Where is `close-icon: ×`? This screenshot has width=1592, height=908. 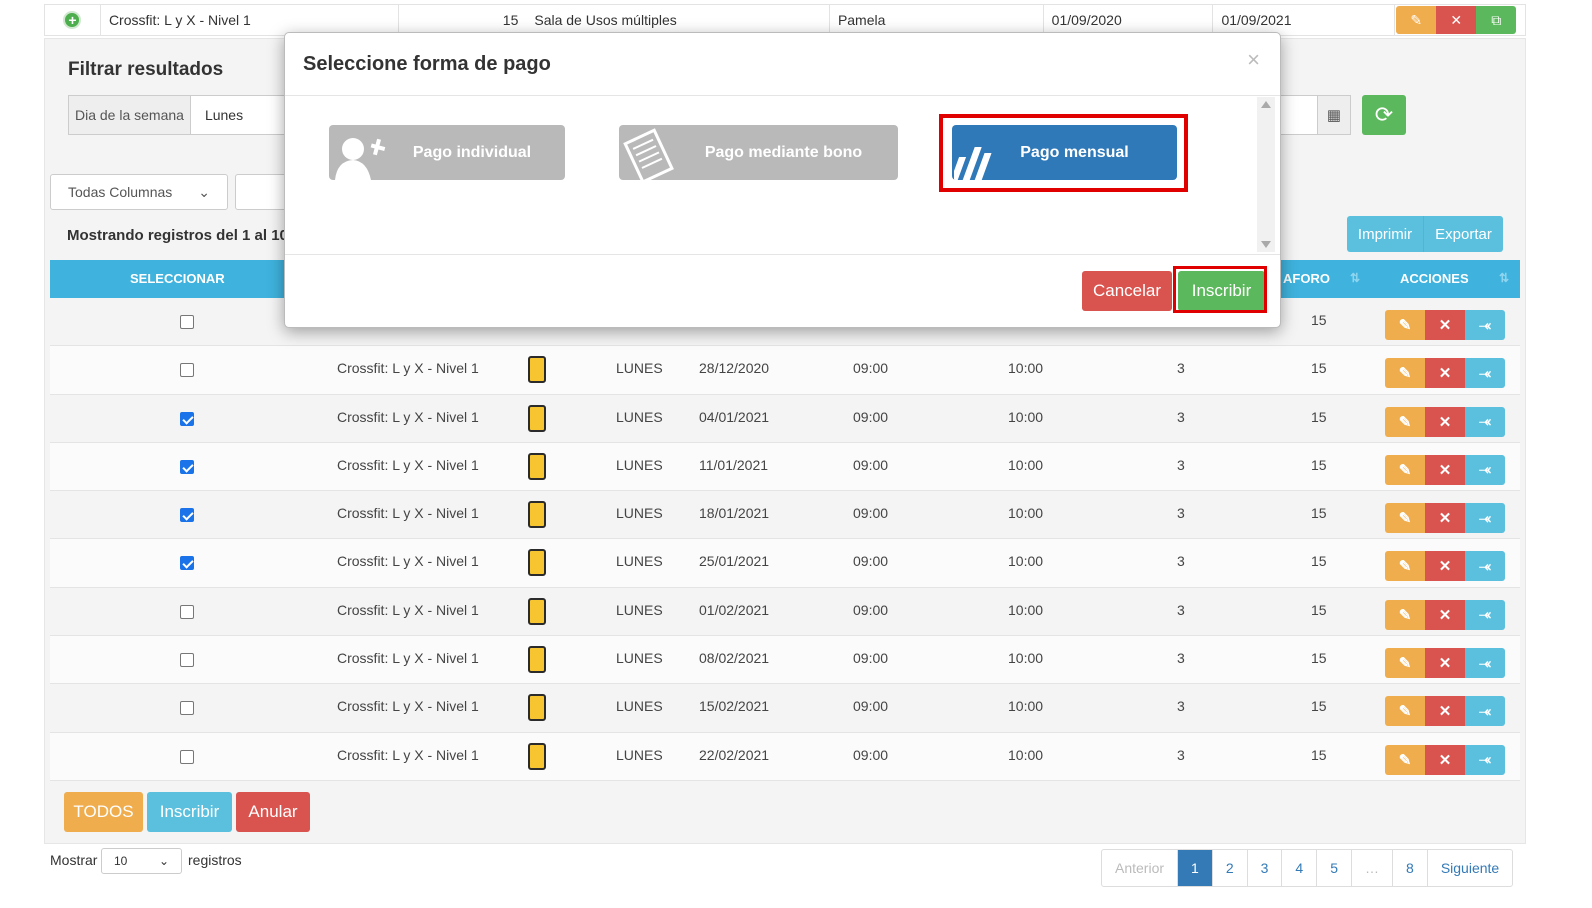 close-icon: × is located at coordinates (1253, 60).